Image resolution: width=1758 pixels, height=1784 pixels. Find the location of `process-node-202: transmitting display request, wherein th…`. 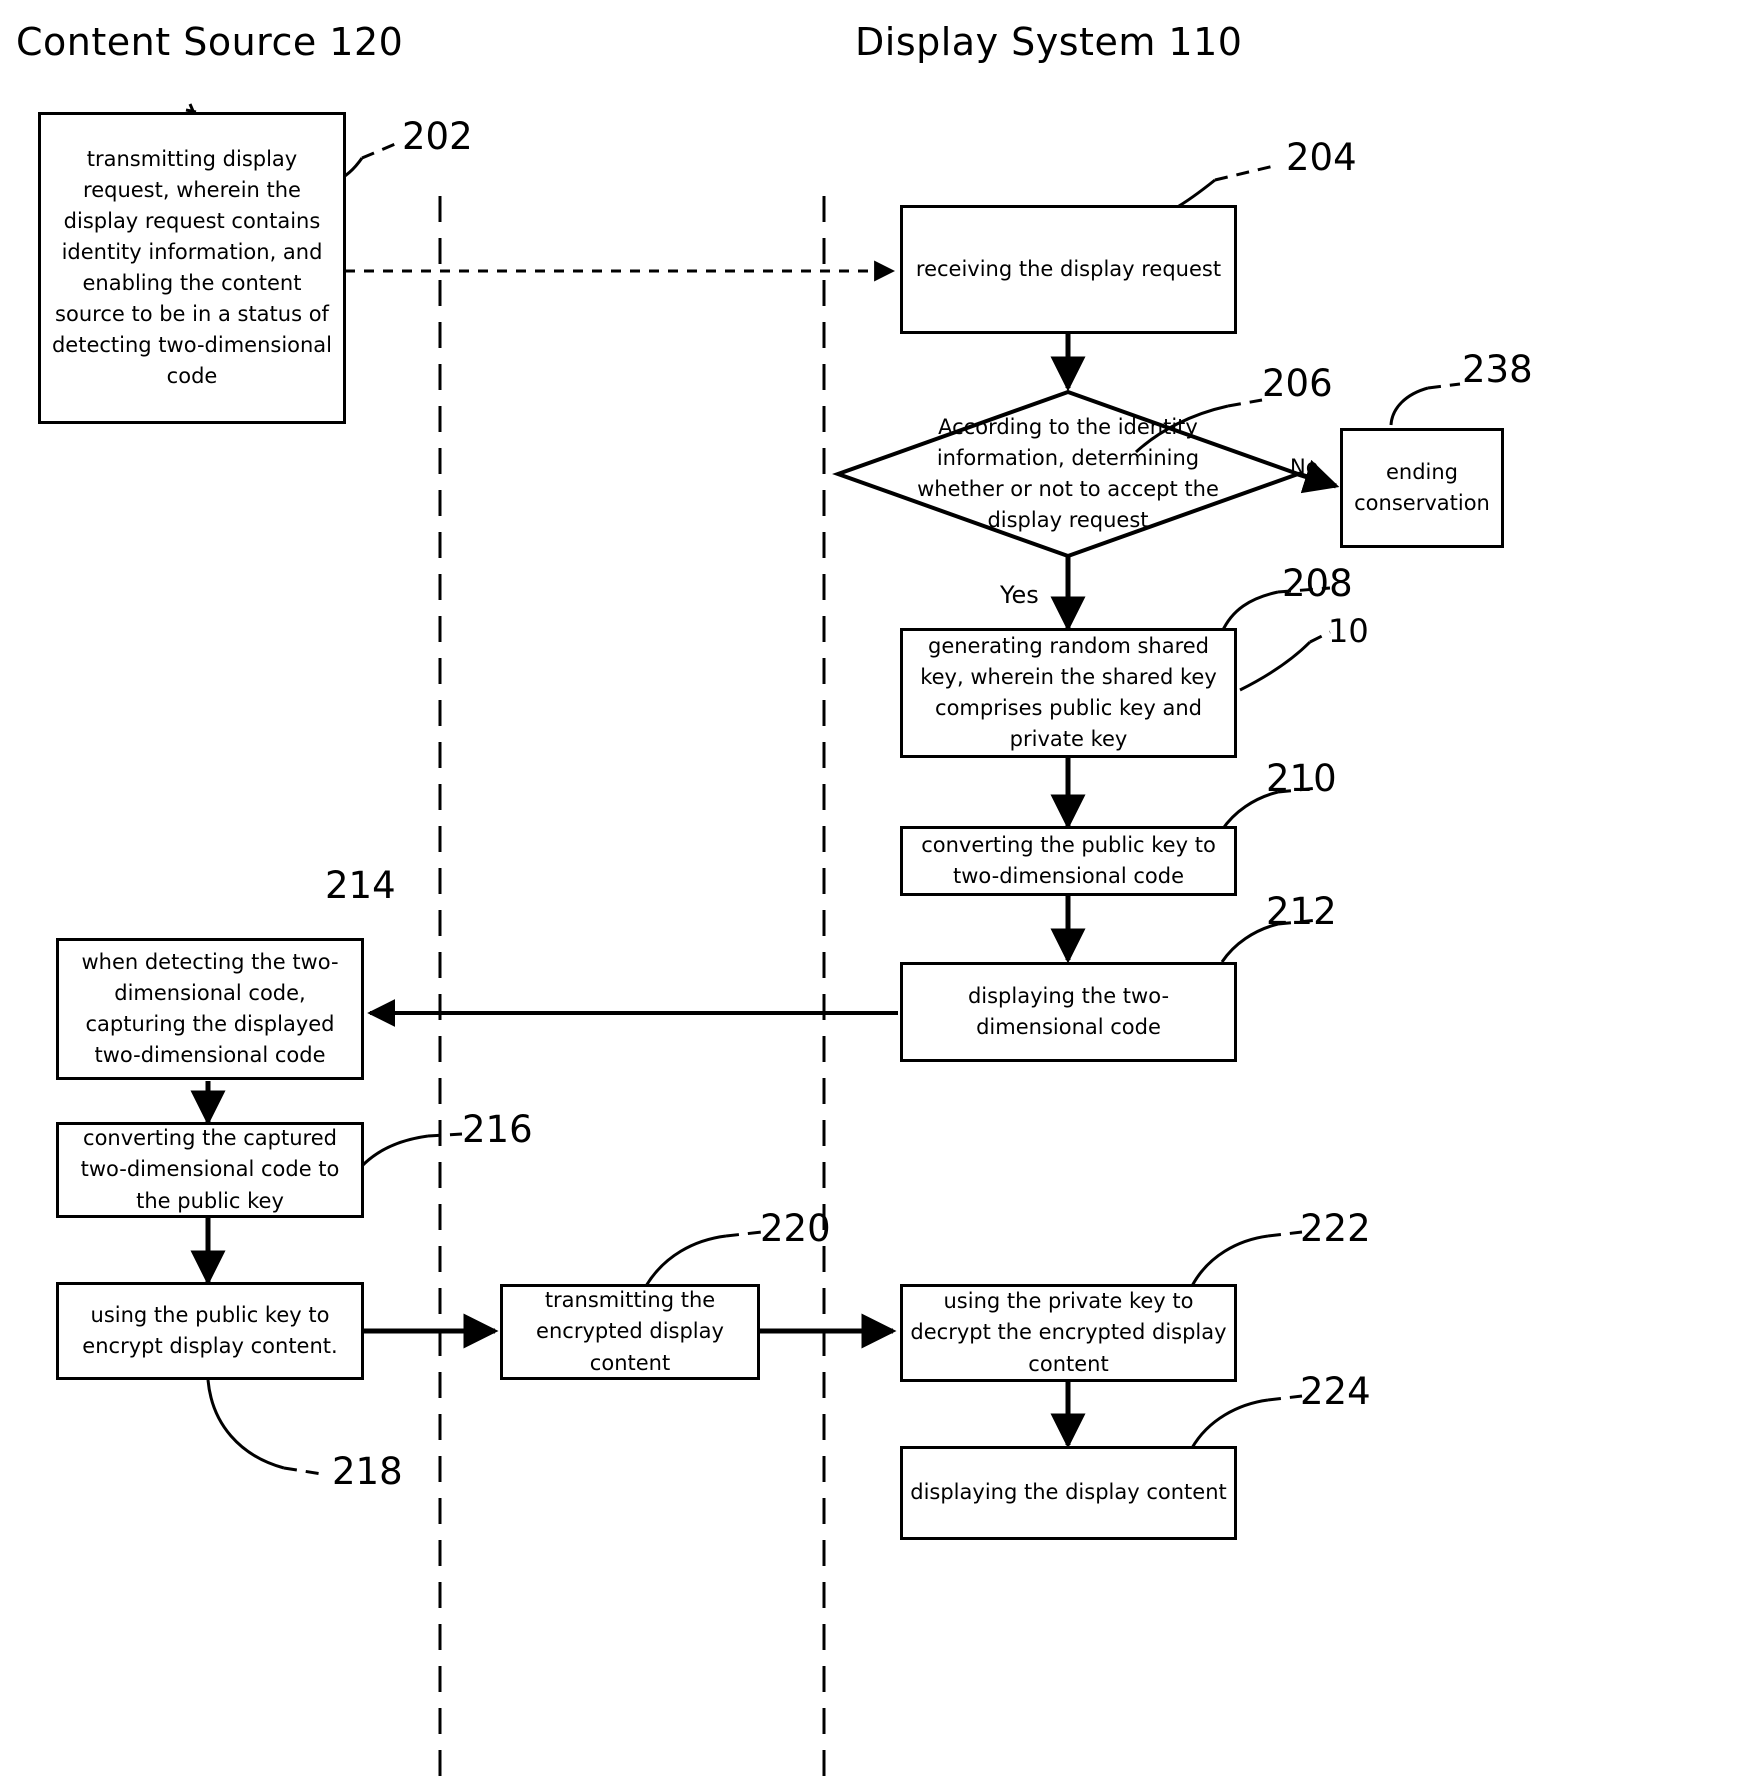

process-node-202: transmitting display request, wherein th… is located at coordinates (192, 268).